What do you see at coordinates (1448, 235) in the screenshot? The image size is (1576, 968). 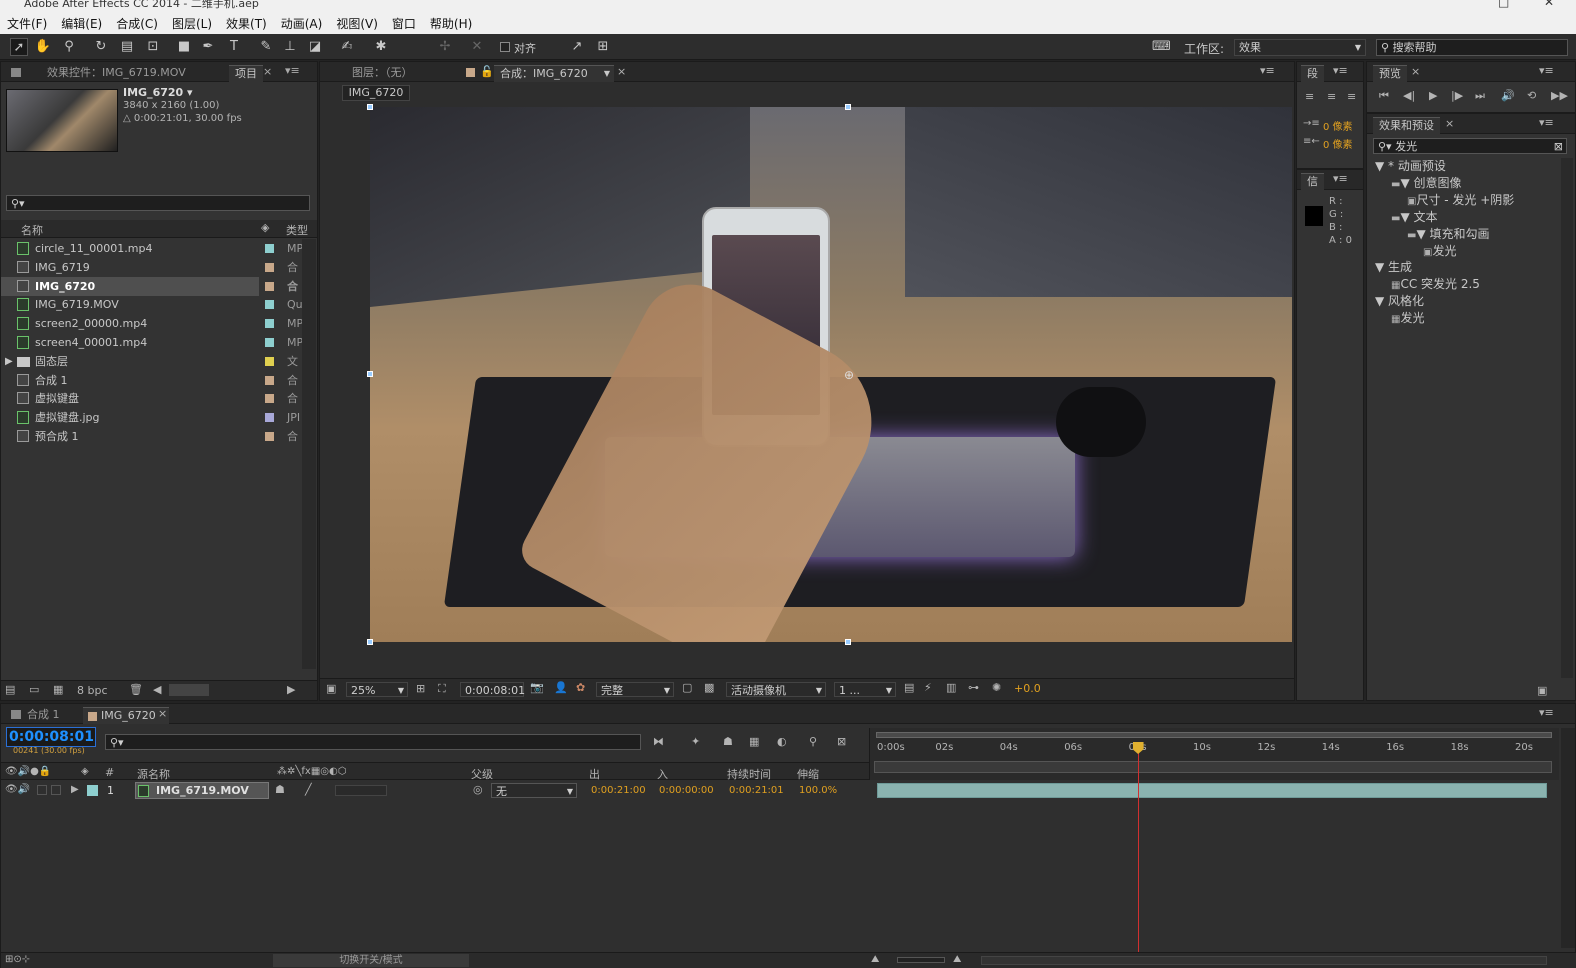 I see `effect-category: ▬ ▼ 填充和勾画` at bounding box center [1448, 235].